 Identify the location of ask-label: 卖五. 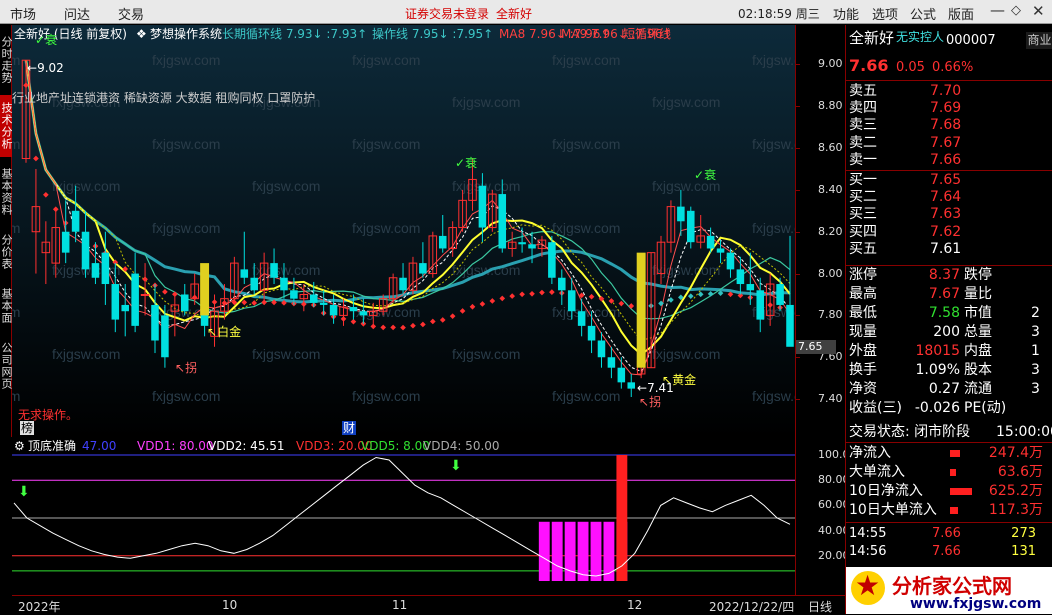
(863, 91).